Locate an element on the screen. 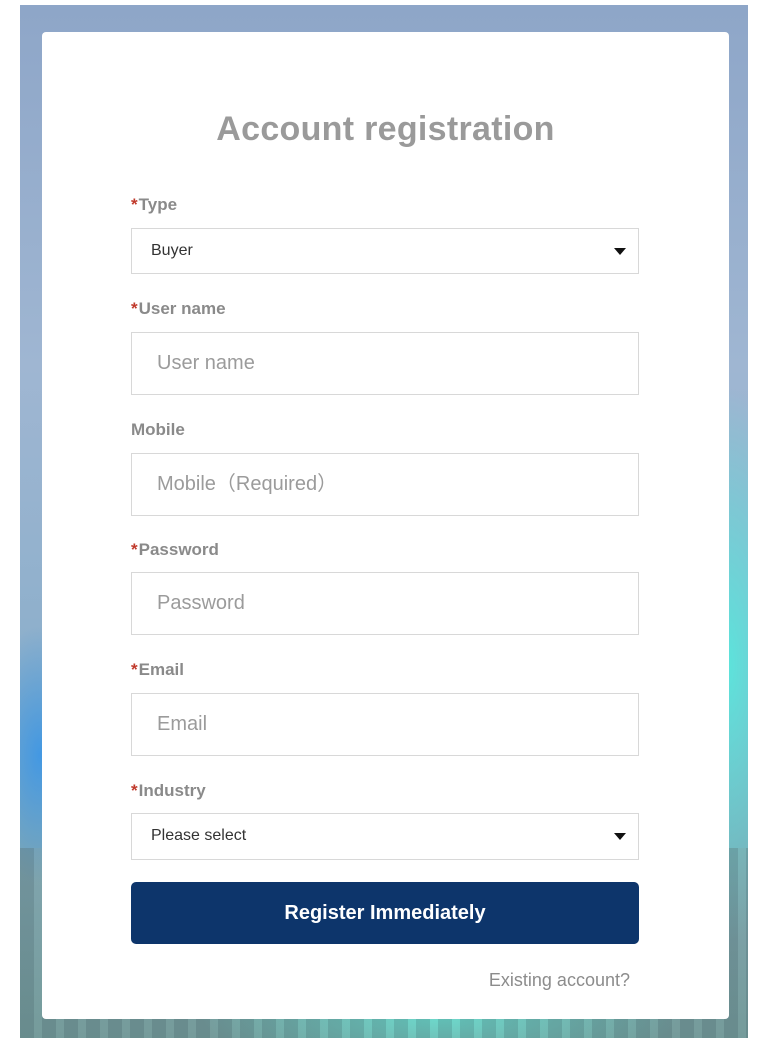 The height and width of the screenshot is (1038, 759). industry-select: Please select is located at coordinates (385, 836).